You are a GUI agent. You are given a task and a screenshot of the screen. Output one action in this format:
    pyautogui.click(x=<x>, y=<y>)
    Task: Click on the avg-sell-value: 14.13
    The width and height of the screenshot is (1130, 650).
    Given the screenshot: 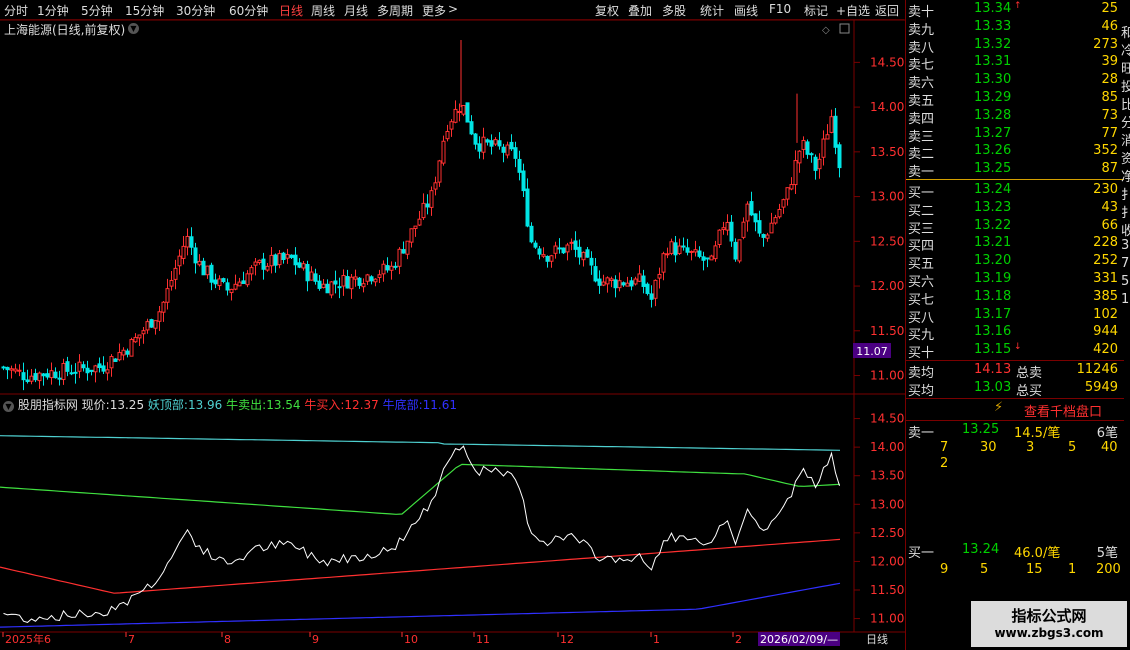 What is the action you would take?
    pyautogui.click(x=993, y=369)
    